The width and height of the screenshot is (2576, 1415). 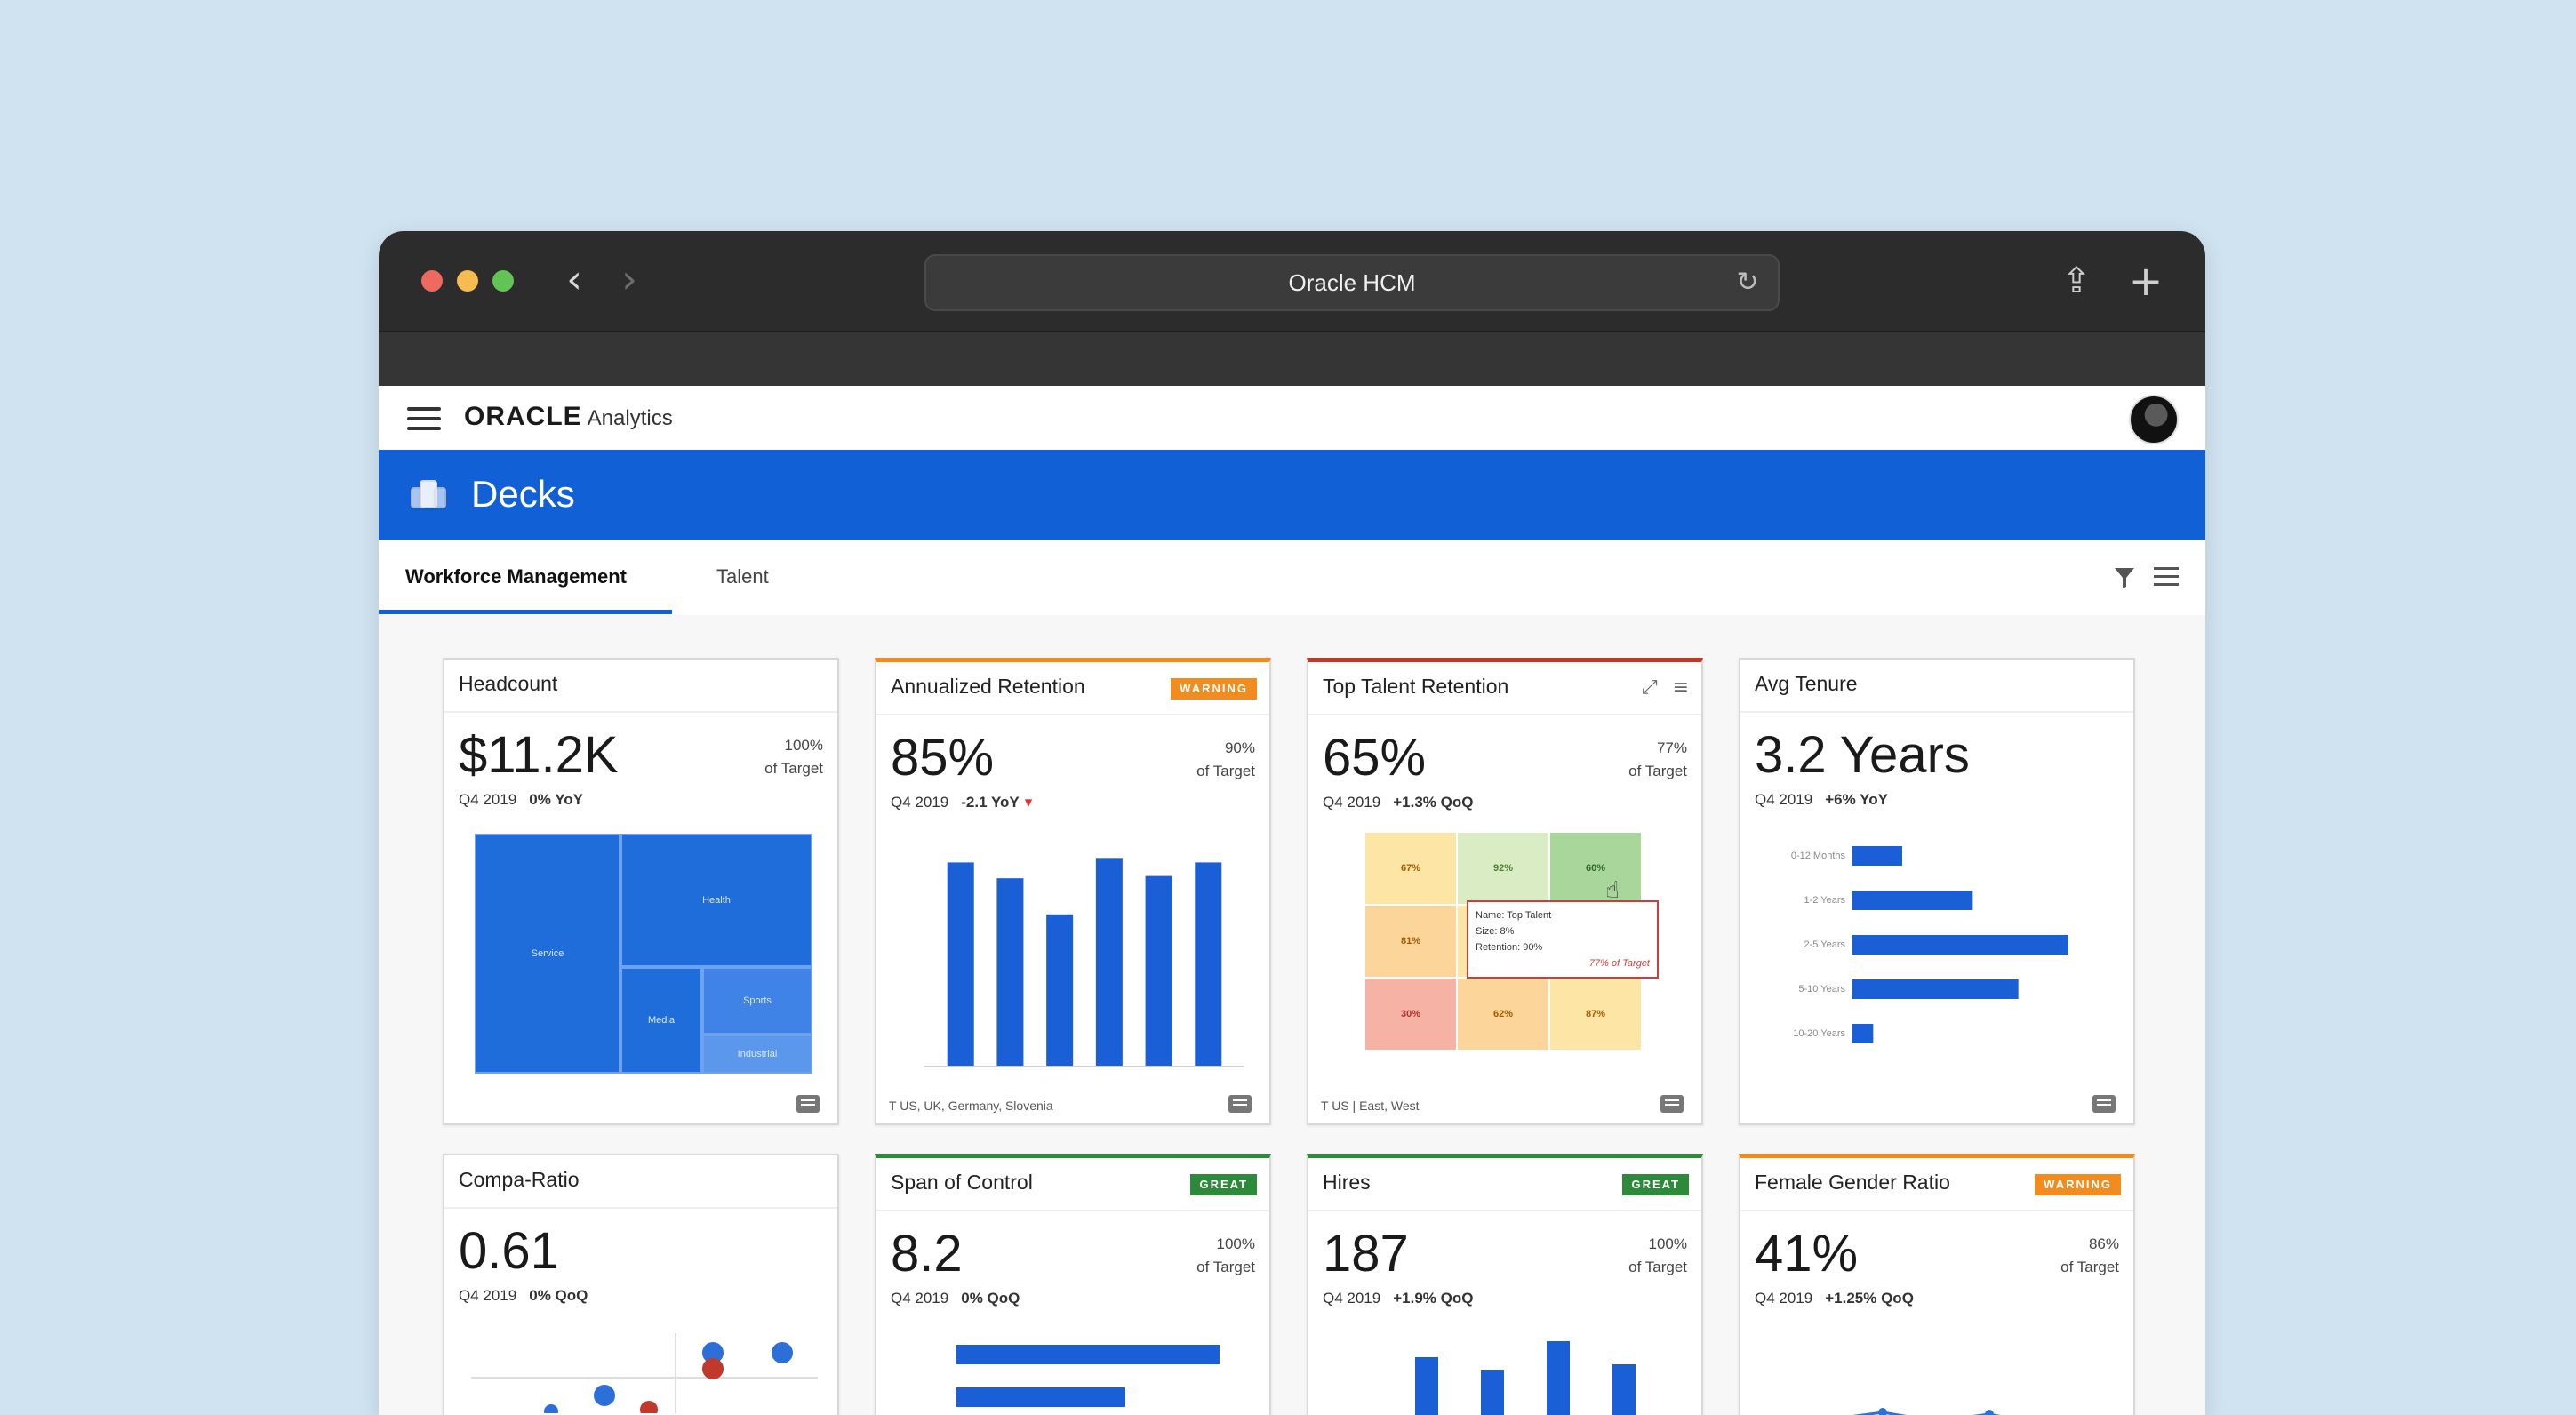 I want to click on heatmap-cell: 60%, so click(x=1595, y=868).